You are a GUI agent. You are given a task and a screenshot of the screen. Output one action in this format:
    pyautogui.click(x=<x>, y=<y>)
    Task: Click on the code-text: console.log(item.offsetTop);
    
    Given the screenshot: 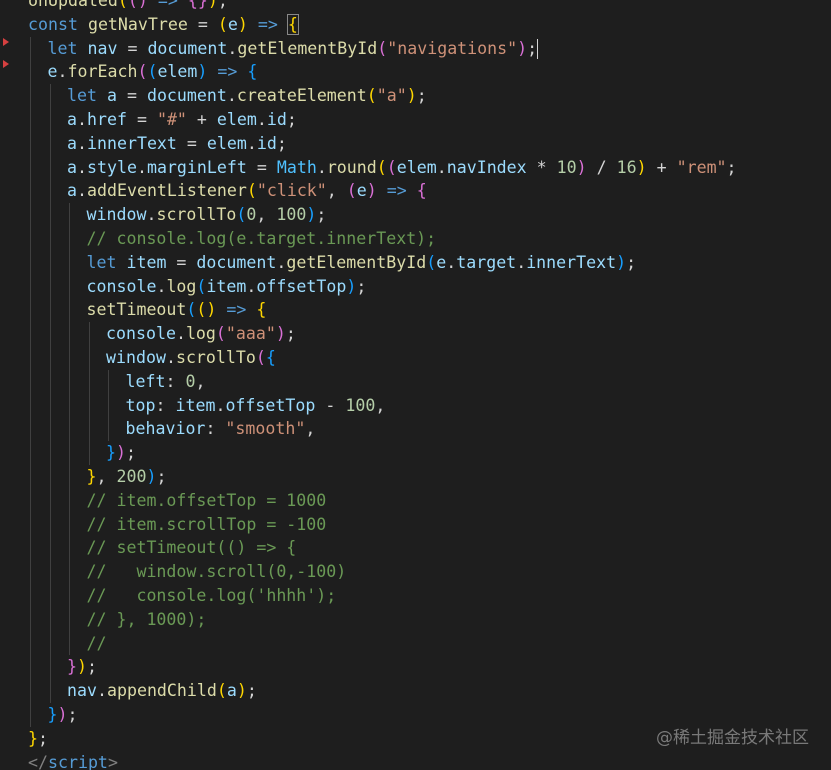 What is the action you would take?
    pyautogui.click(x=227, y=286)
    